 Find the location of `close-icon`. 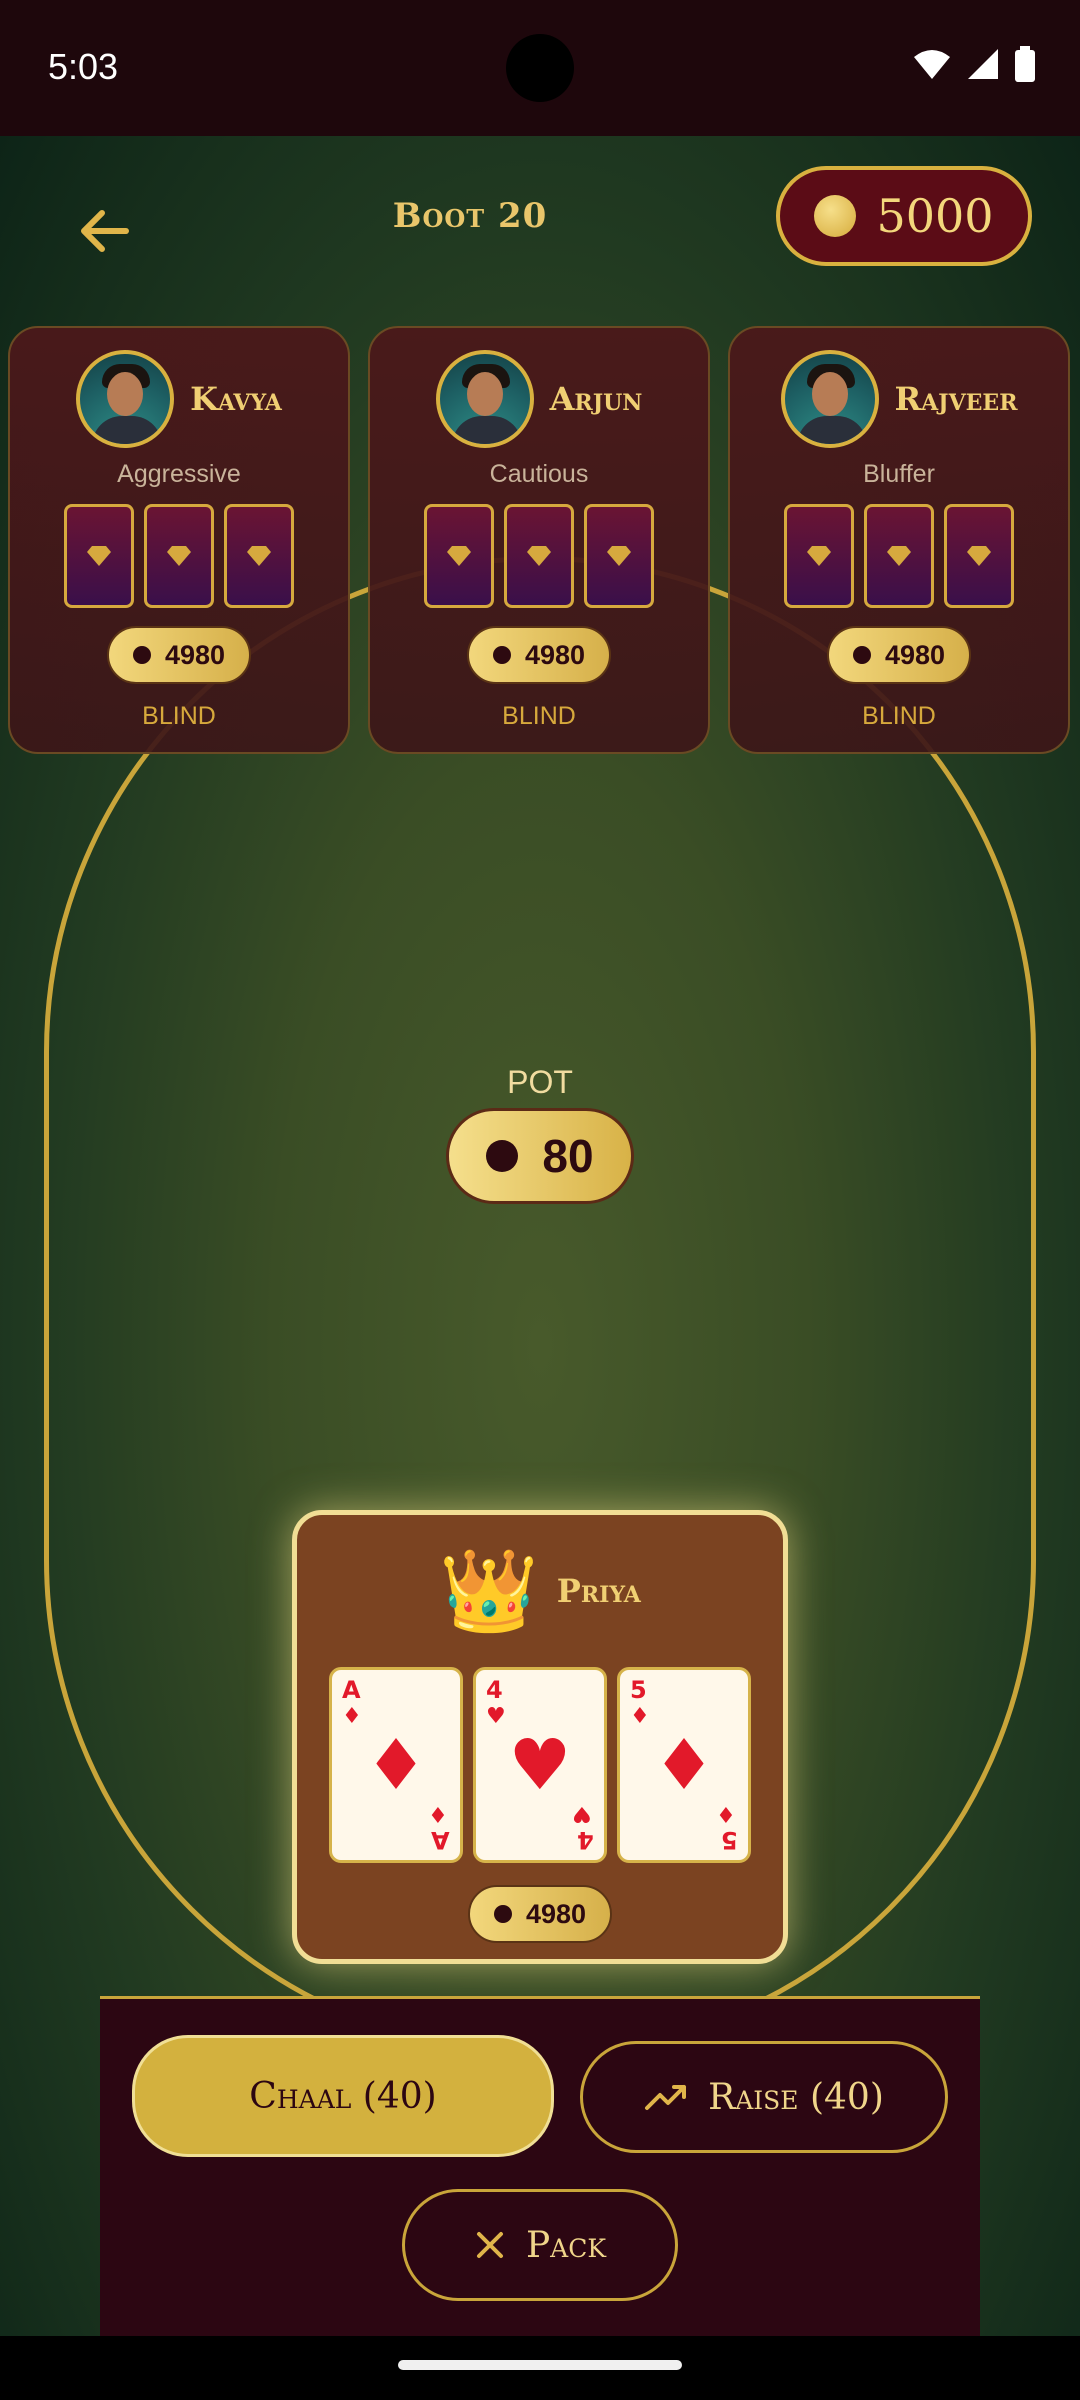

close-icon is located at coordinates (489, 2245).